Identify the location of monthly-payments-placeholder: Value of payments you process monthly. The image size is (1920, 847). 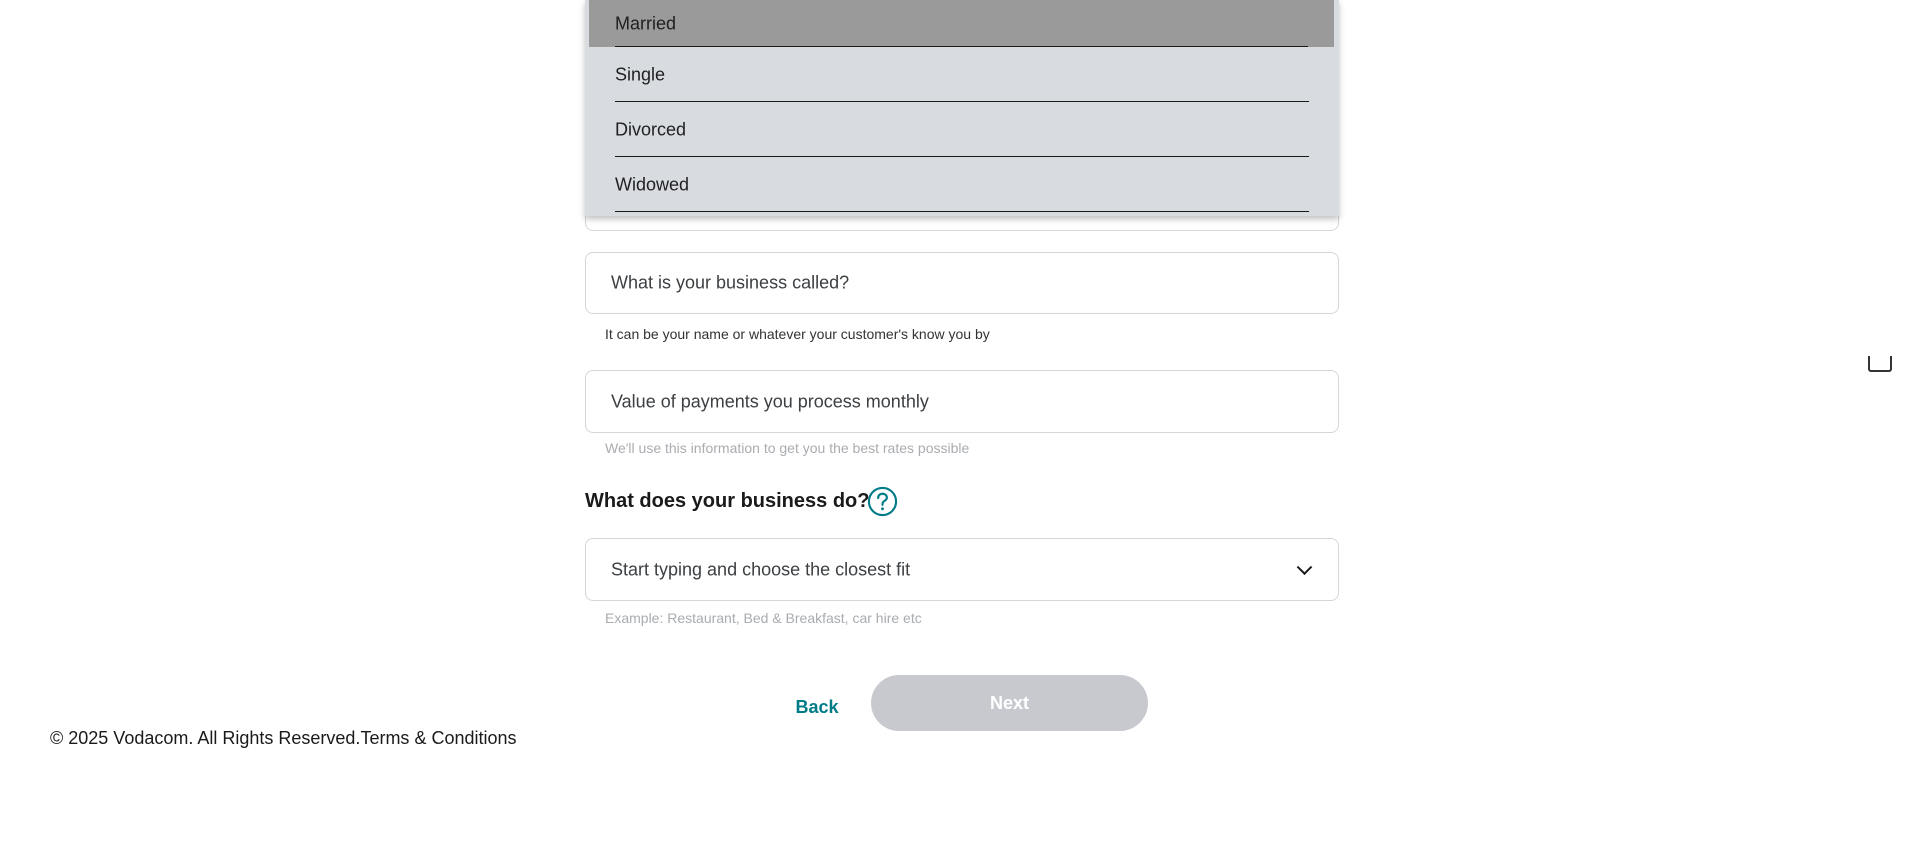
(770, 401).